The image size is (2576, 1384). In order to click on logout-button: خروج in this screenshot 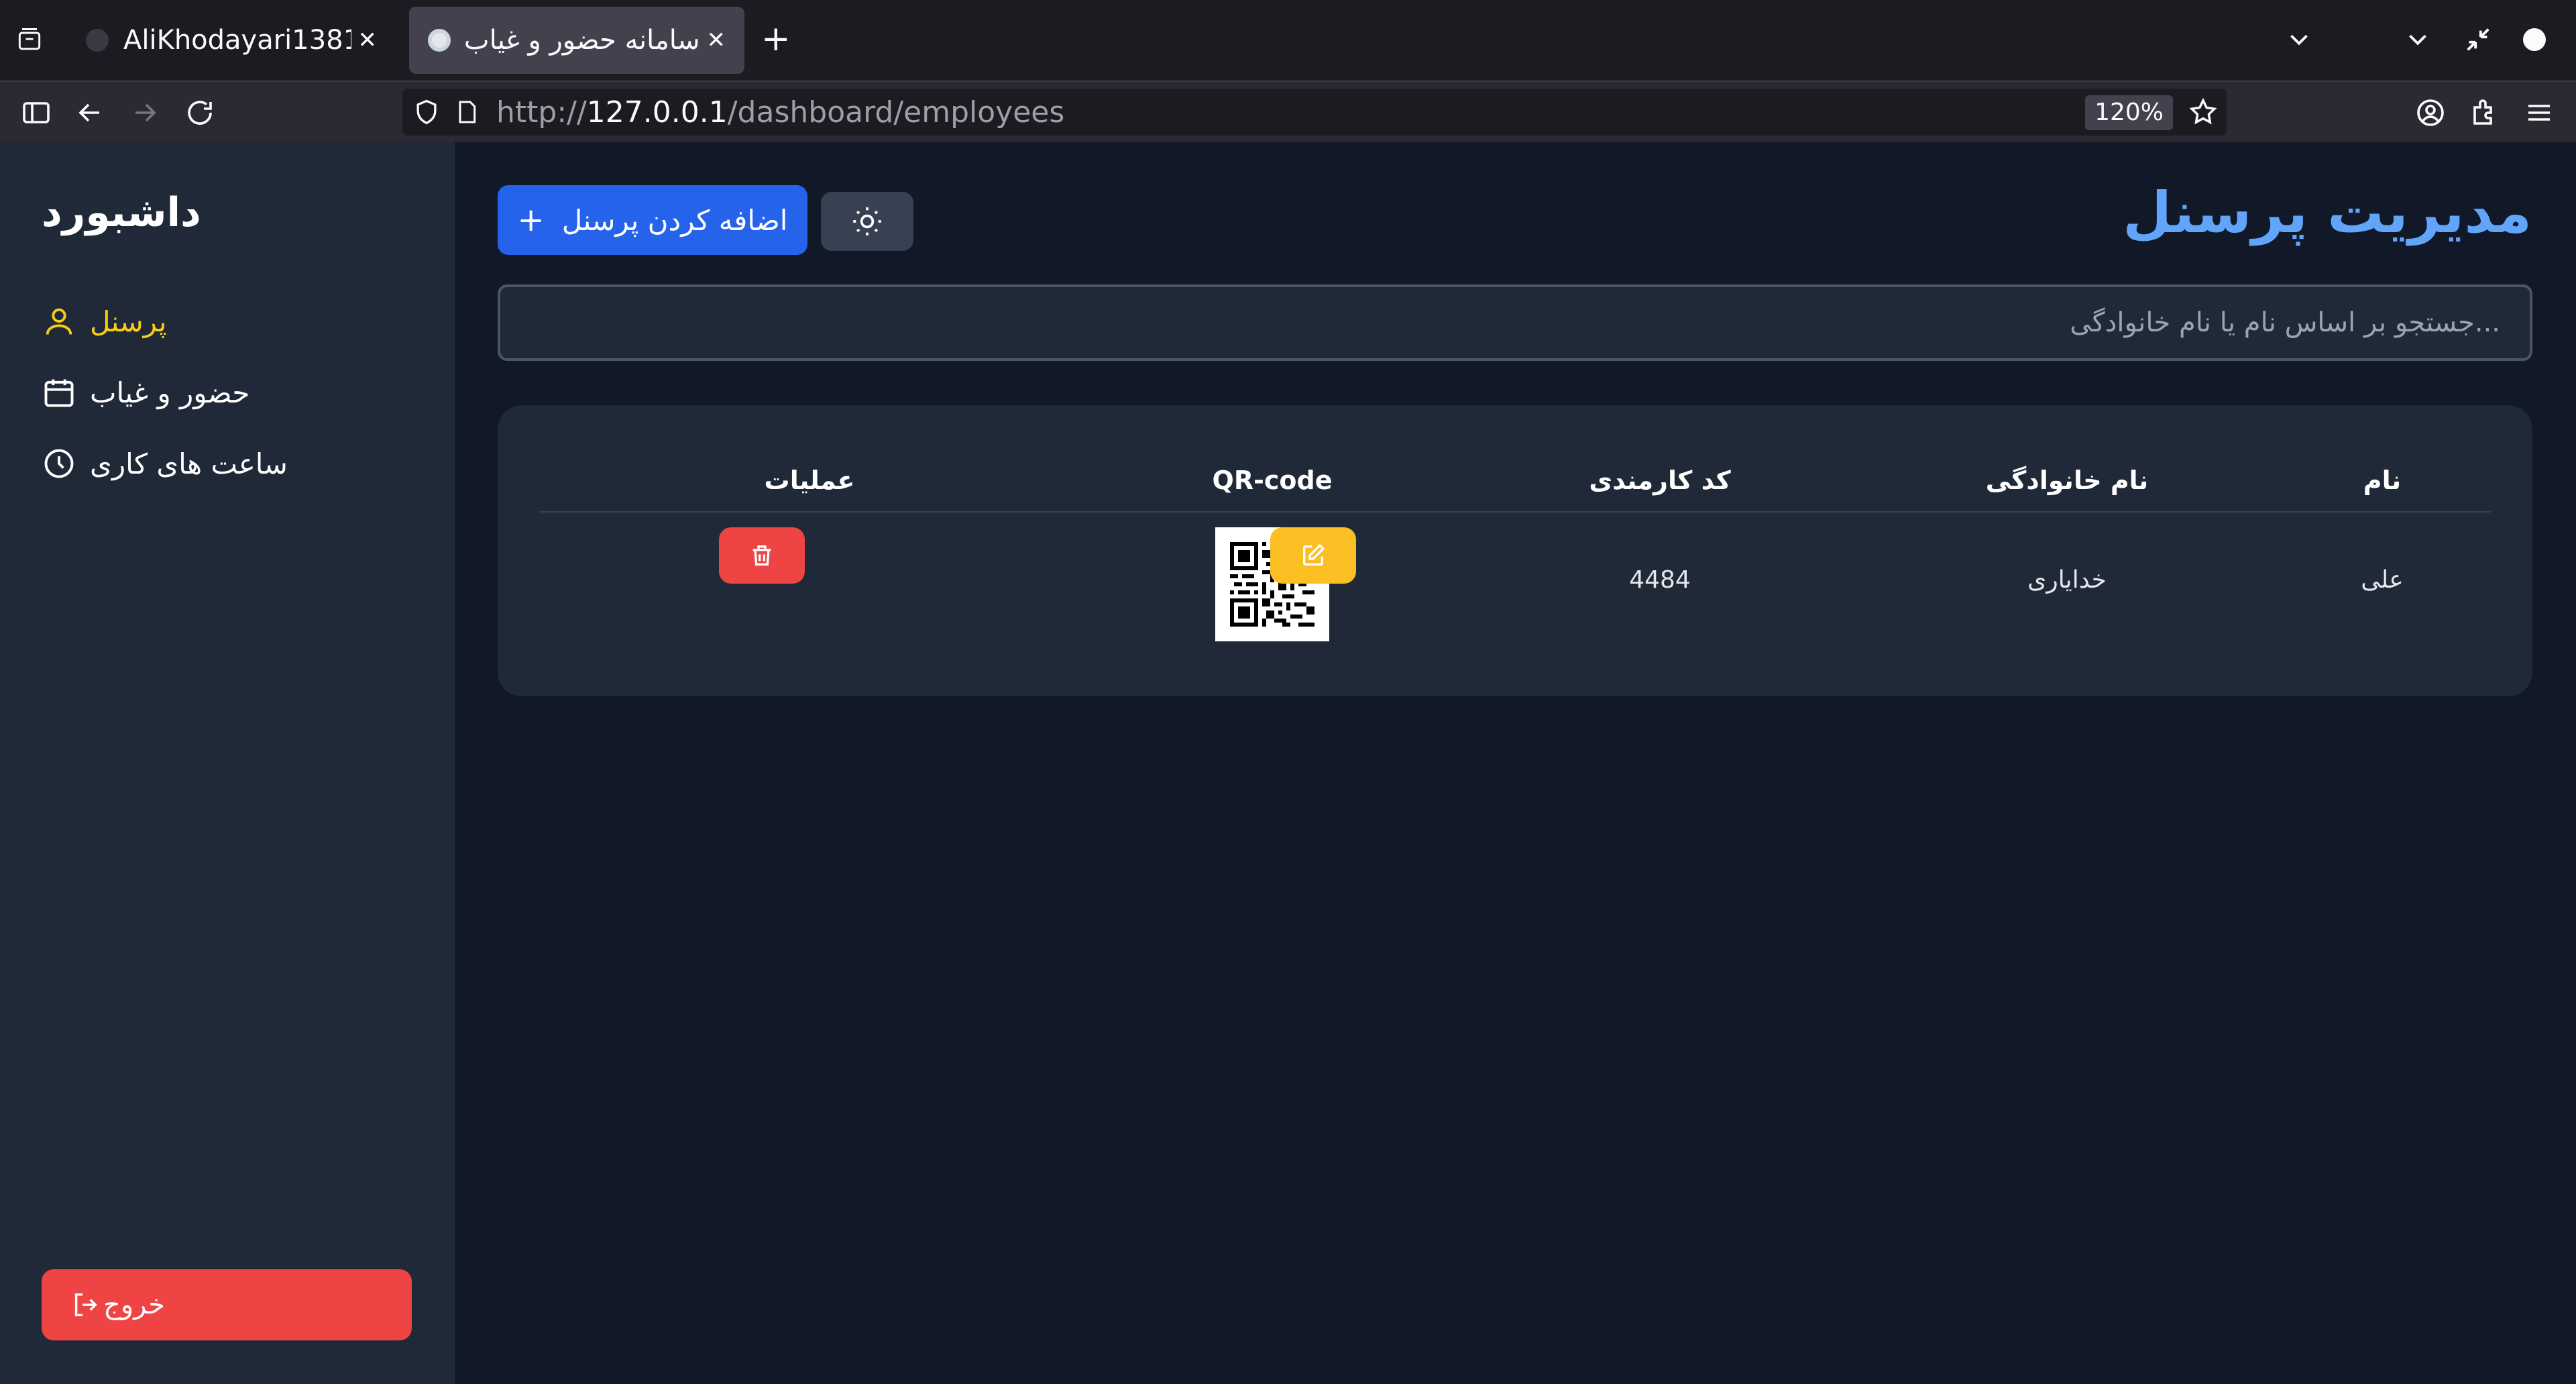, I will do `click(227, 1304)`.